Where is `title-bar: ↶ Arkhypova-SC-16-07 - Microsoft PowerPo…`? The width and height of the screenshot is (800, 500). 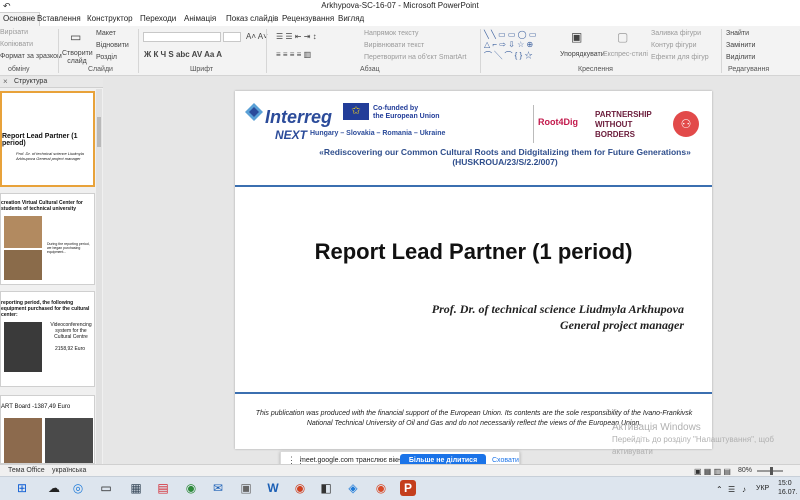
title-bar: ↶ Arkhypova-SC-16-07 - Microsoft PowerPo… is located at coordinates (400, 6).